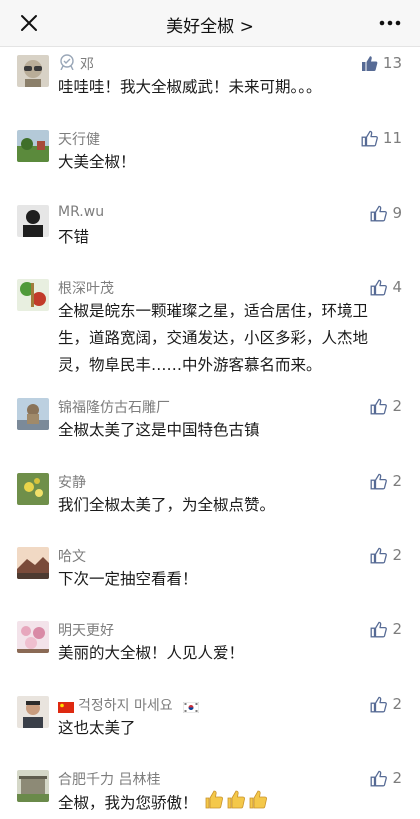  I want to click on thumbs-up-emoji-icon, so click(237, 803).